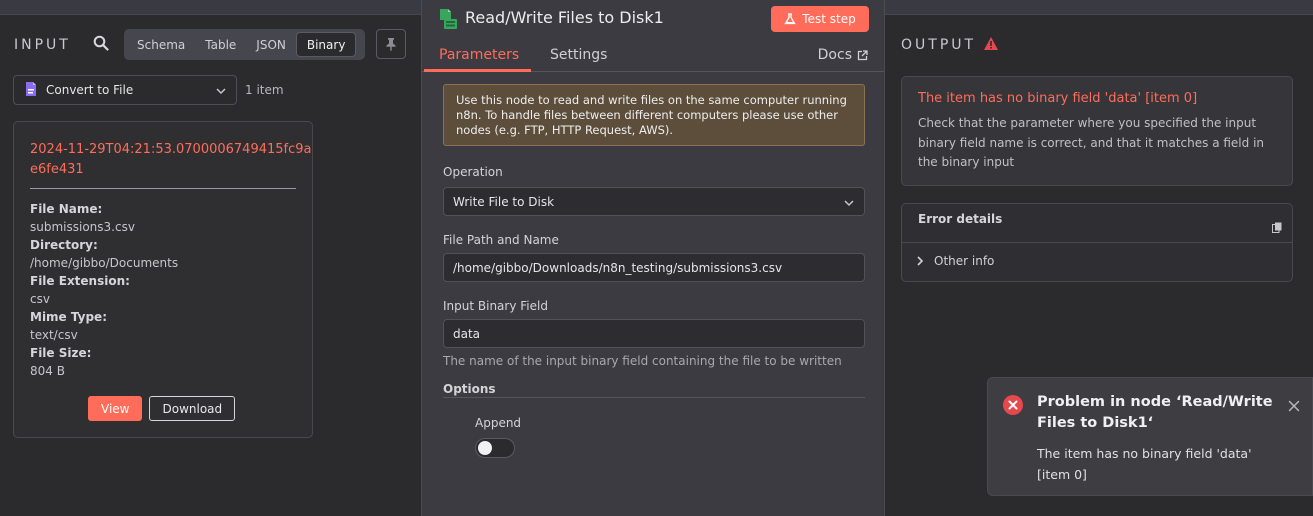 Image resolution: width=1313 pixels, height=516 pixels. Describe the element at coordinates (939, 45) in the screenshot. I see `output-title: OUTPUT` at that location.